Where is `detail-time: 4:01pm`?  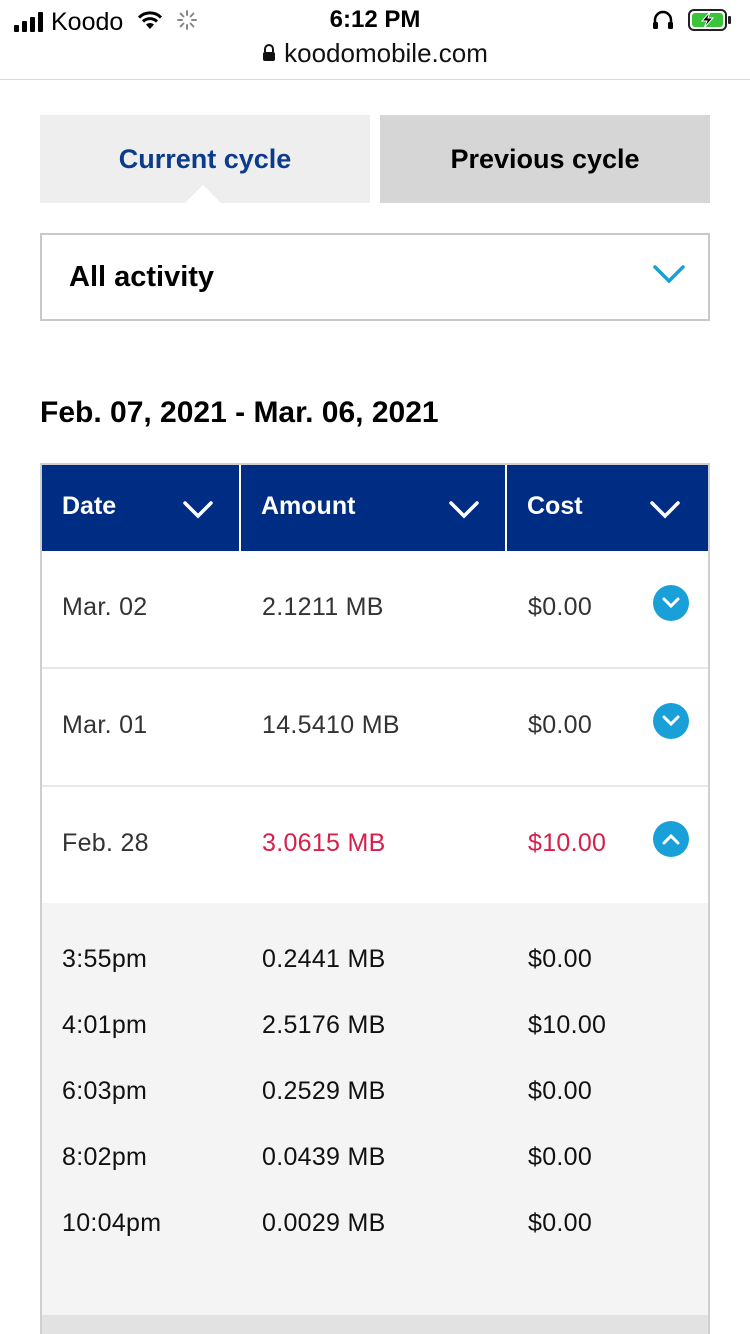
detail-time: 4:01pm is located at coordinates (105, 1025).